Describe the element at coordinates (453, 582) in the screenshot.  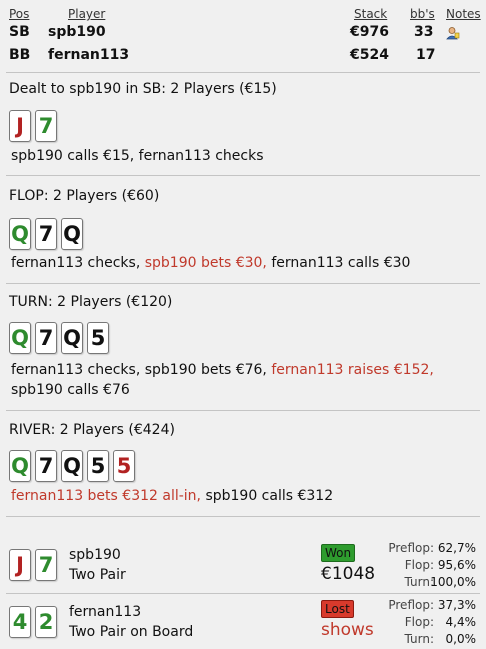
I see `stat-value: 100,0%` at that location.